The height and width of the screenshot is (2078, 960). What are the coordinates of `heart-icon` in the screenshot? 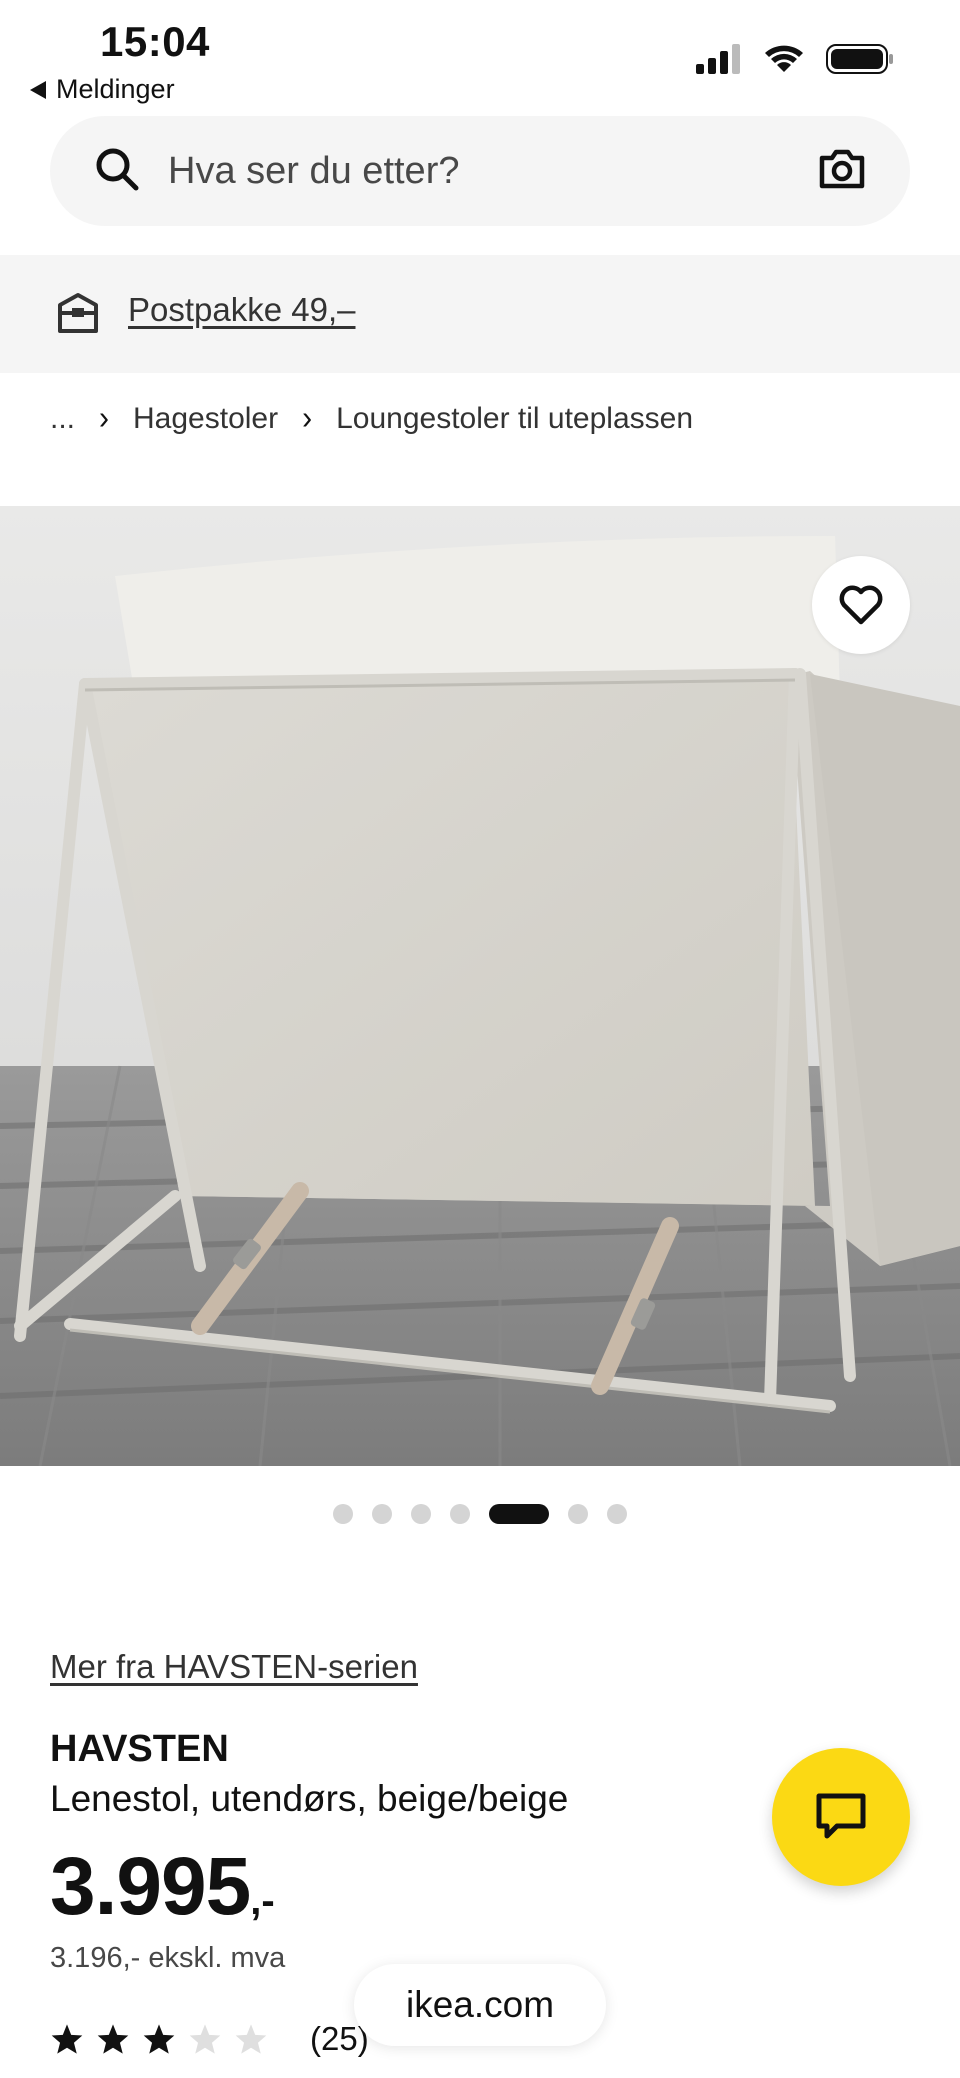 It's located at (861, 605).